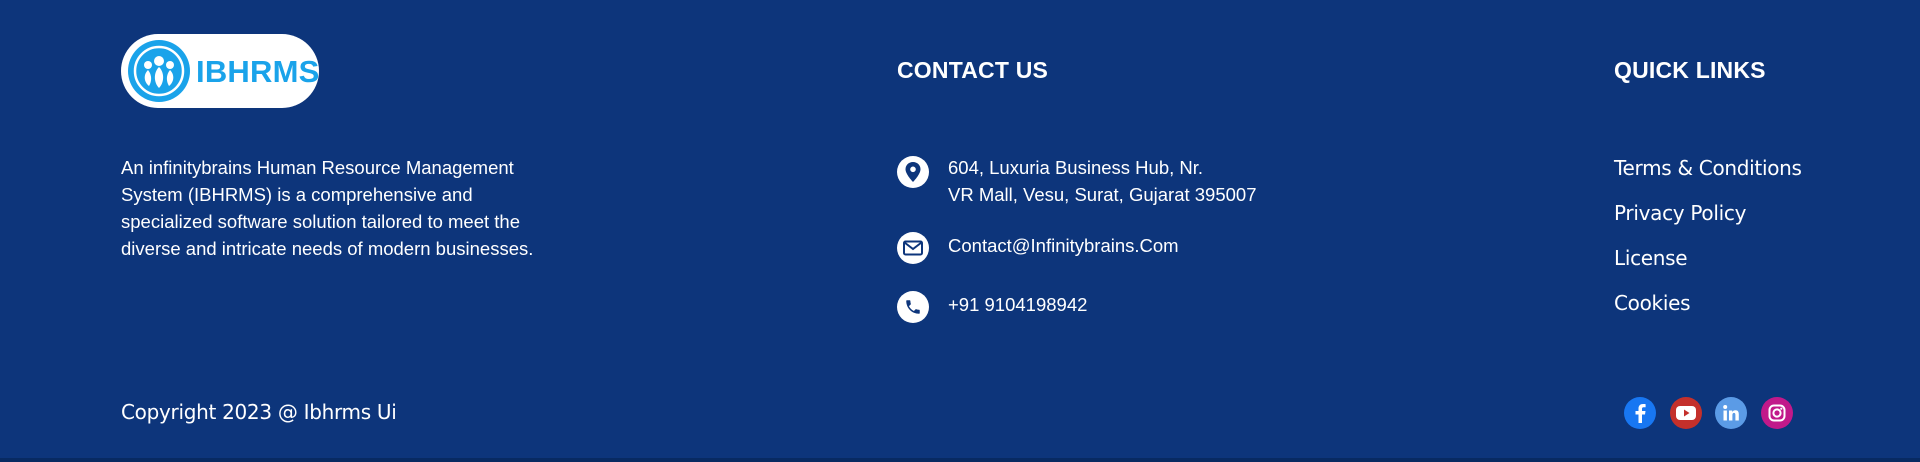  I want to click on mail-icon, so click(913, 248).